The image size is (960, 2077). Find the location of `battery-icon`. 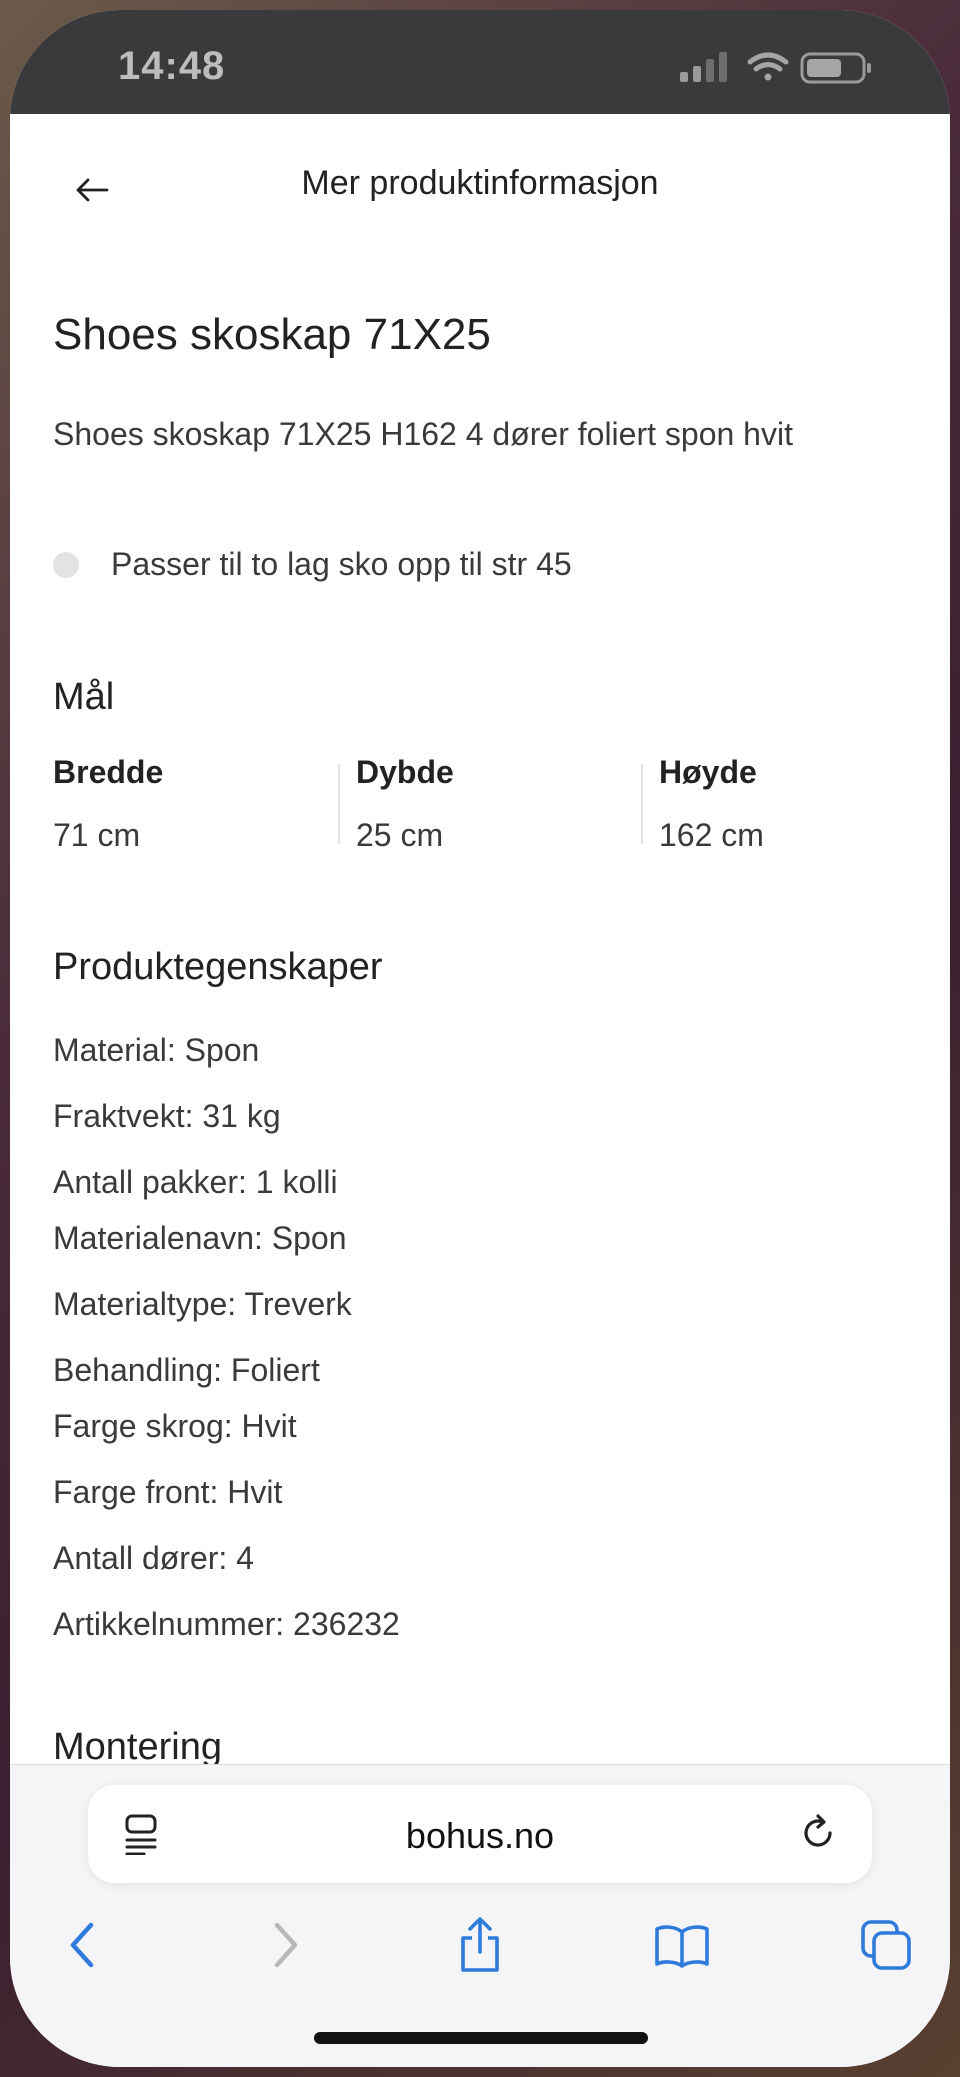

battery-icon is located at coordinates (835, 68).